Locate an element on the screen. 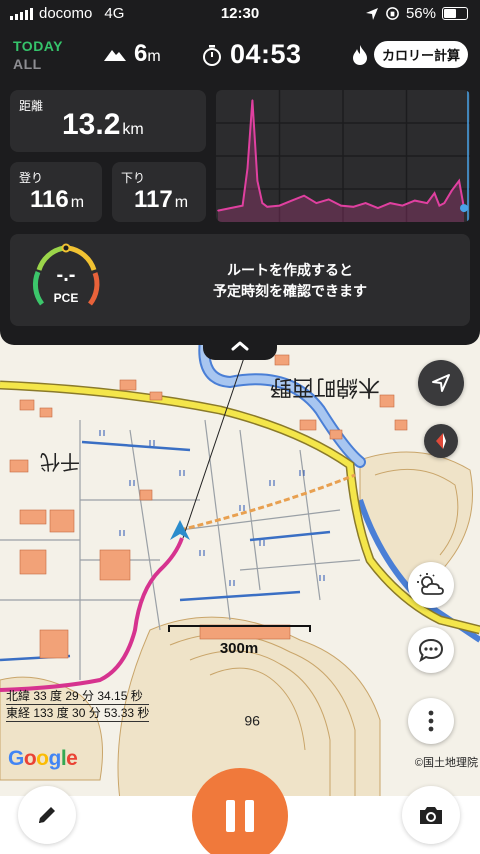 This screenshot has height=854, width=480. elapsed-timer: 04:53 is located at coordinates (252, 54).